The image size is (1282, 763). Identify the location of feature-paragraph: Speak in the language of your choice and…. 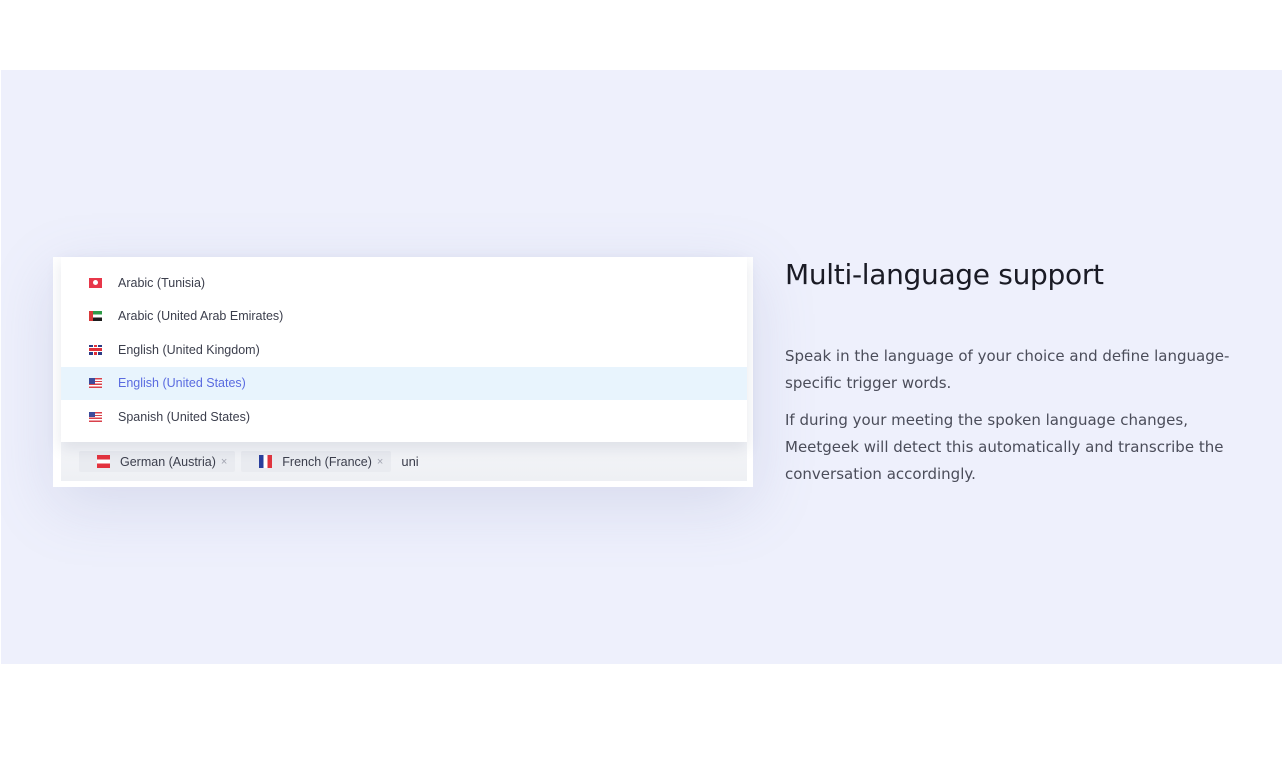
(1007, 369).